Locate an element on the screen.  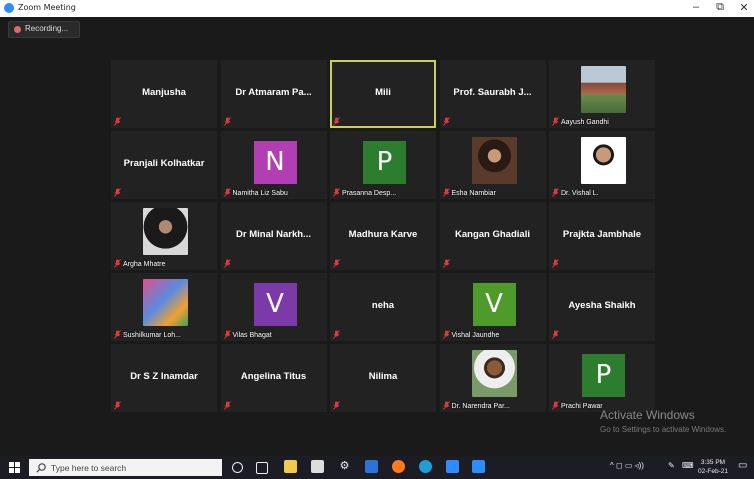
participant-tile: N Namitha Liz Sabu is located at coordinates (273, 165).